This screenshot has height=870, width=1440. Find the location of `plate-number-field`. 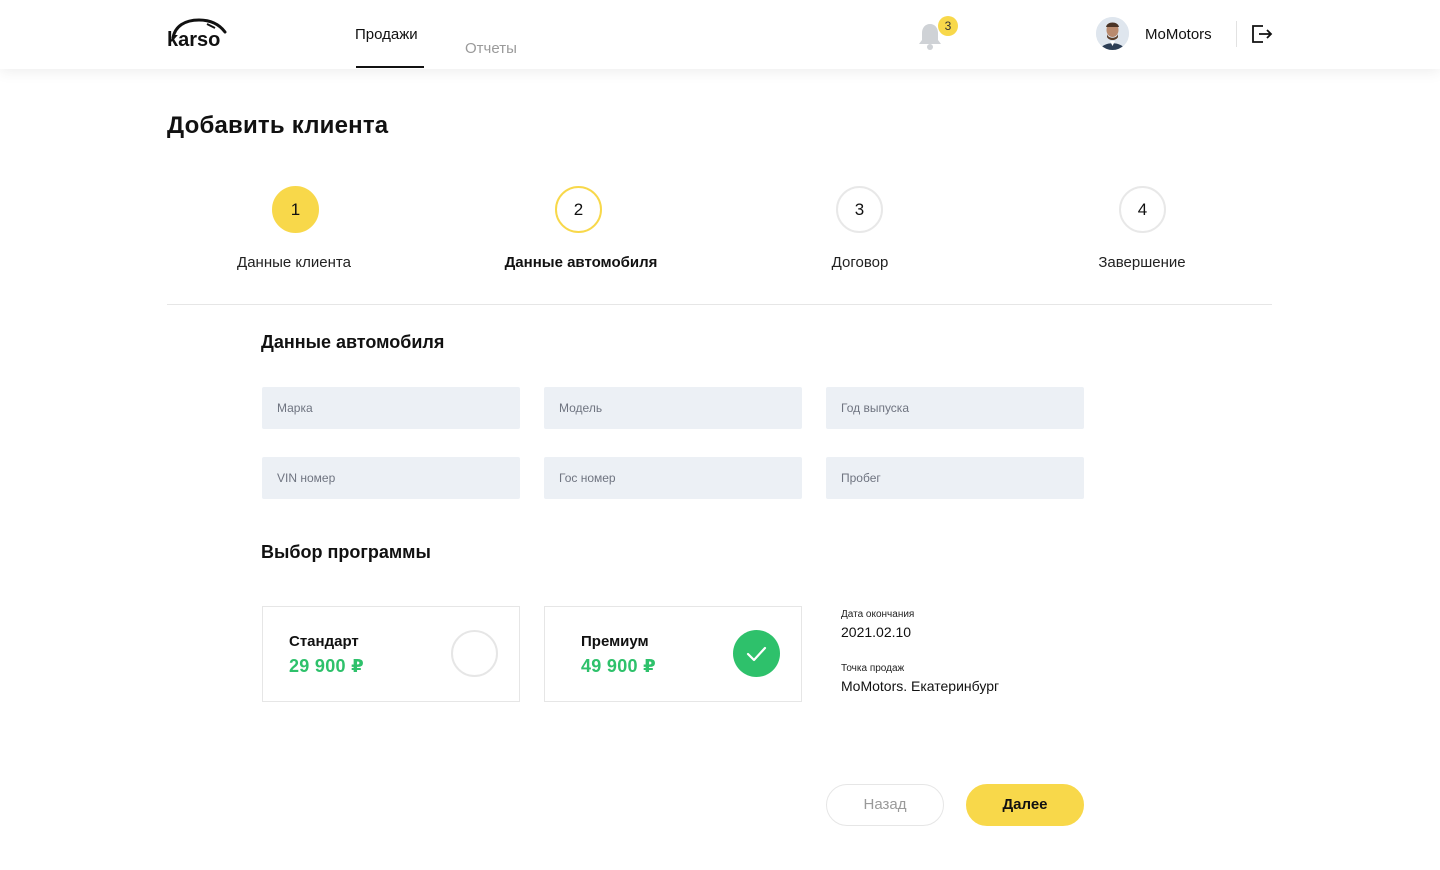

plate-number-field is located at coordinates (673, 478).